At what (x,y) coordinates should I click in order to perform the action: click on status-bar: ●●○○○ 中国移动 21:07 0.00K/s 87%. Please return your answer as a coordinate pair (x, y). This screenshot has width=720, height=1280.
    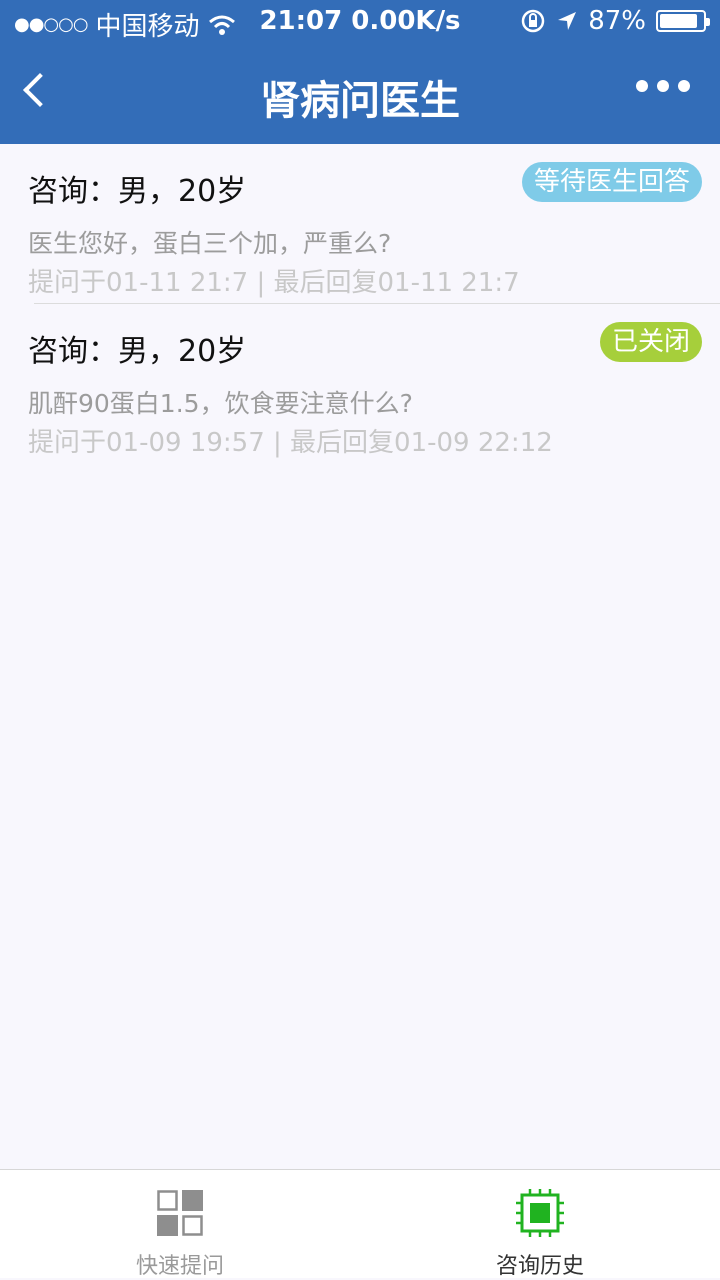
    Looking at the image, I should click on (360, 22).